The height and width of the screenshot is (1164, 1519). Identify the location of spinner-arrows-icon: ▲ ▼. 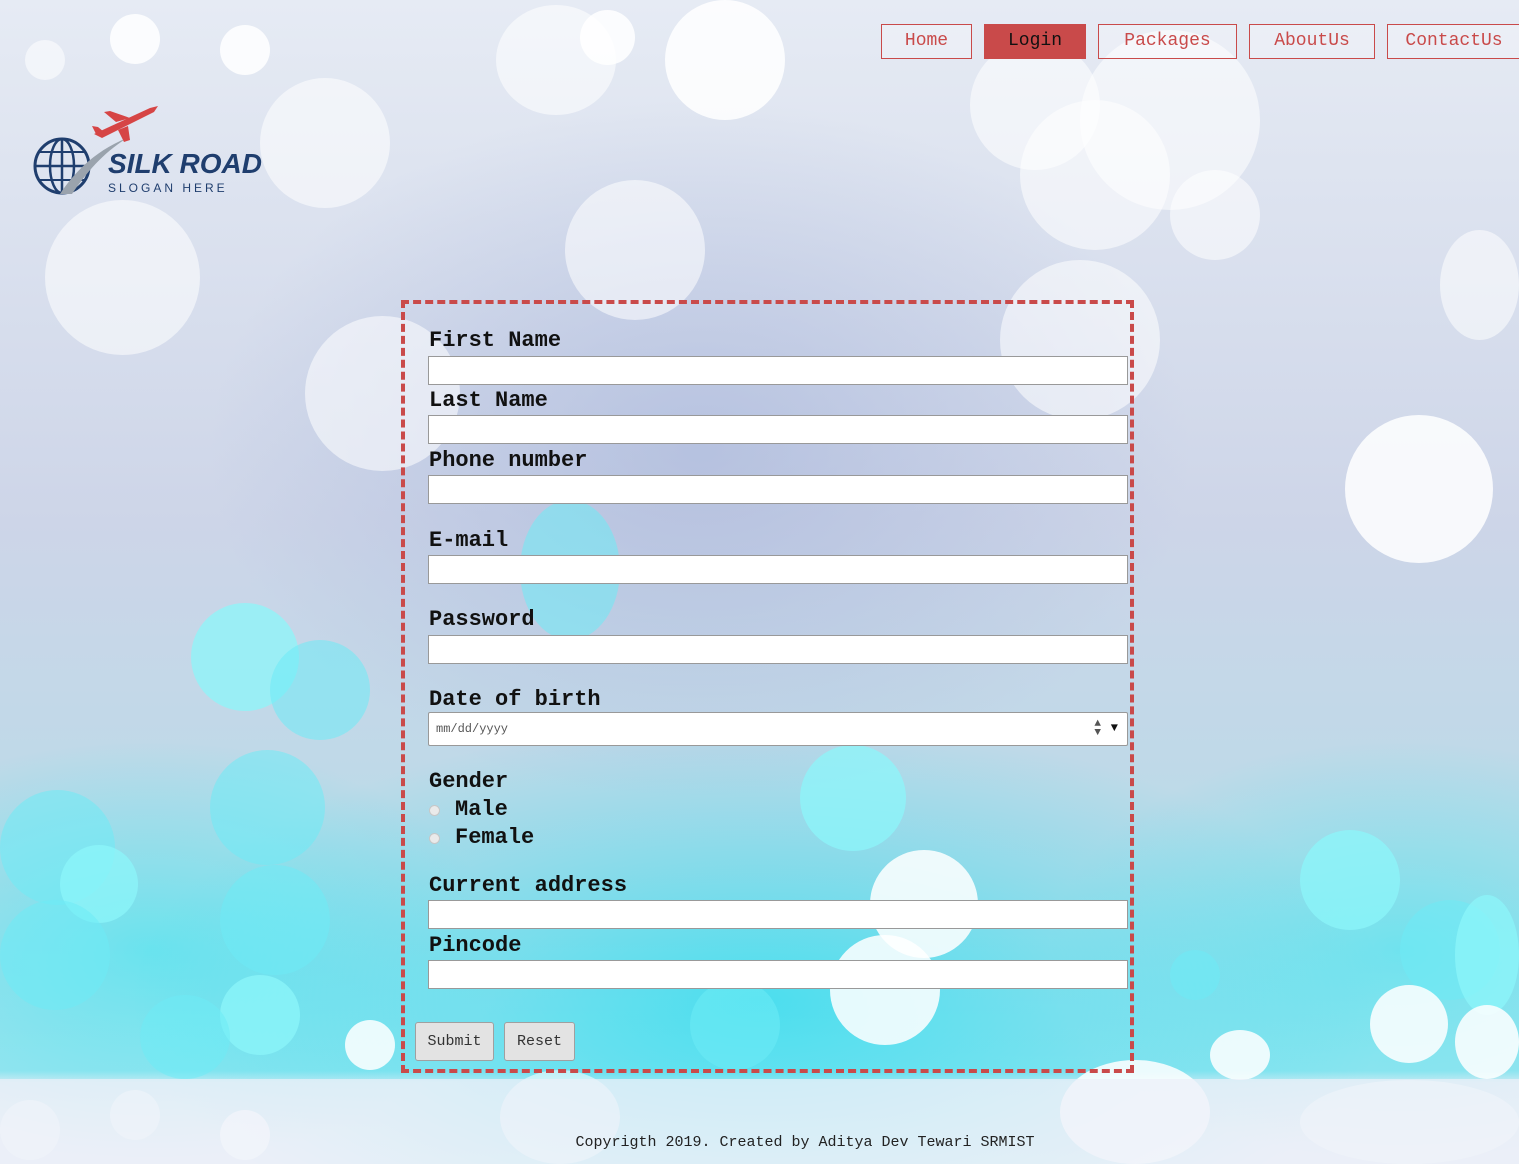
(1097, 729).